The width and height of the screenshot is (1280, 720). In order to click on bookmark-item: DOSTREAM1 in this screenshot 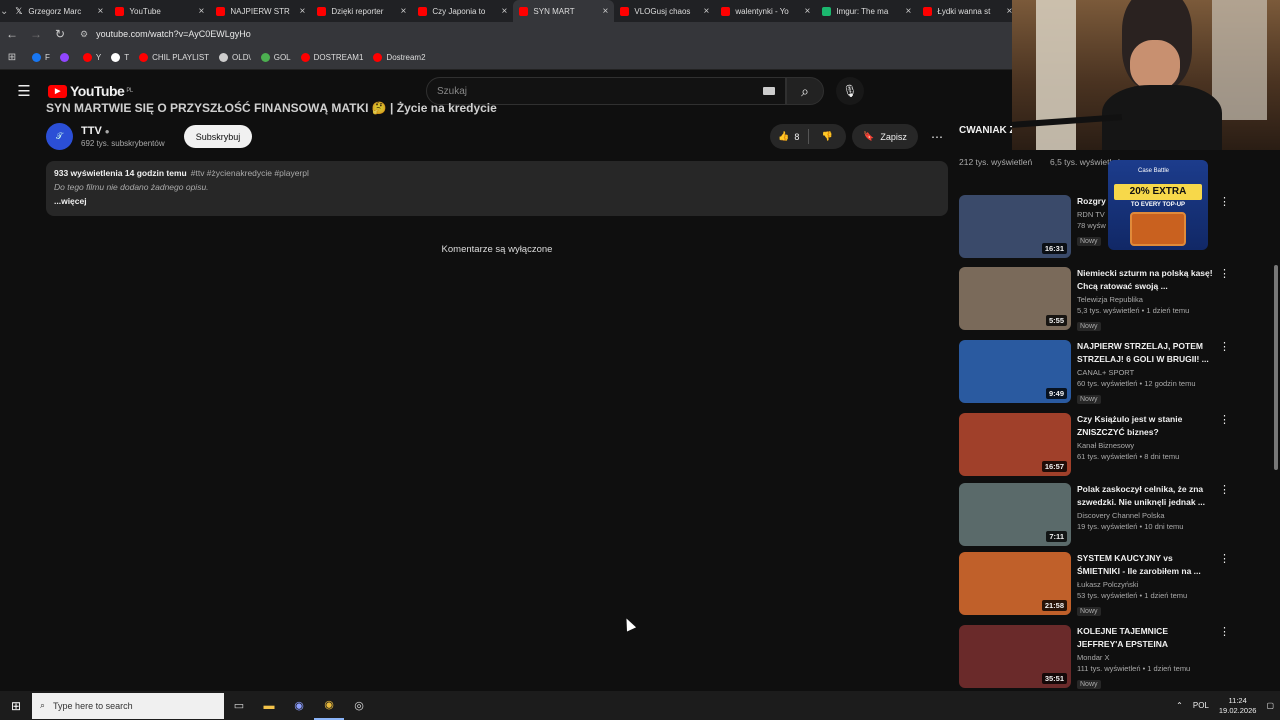, I will do `click(331, 57)`.